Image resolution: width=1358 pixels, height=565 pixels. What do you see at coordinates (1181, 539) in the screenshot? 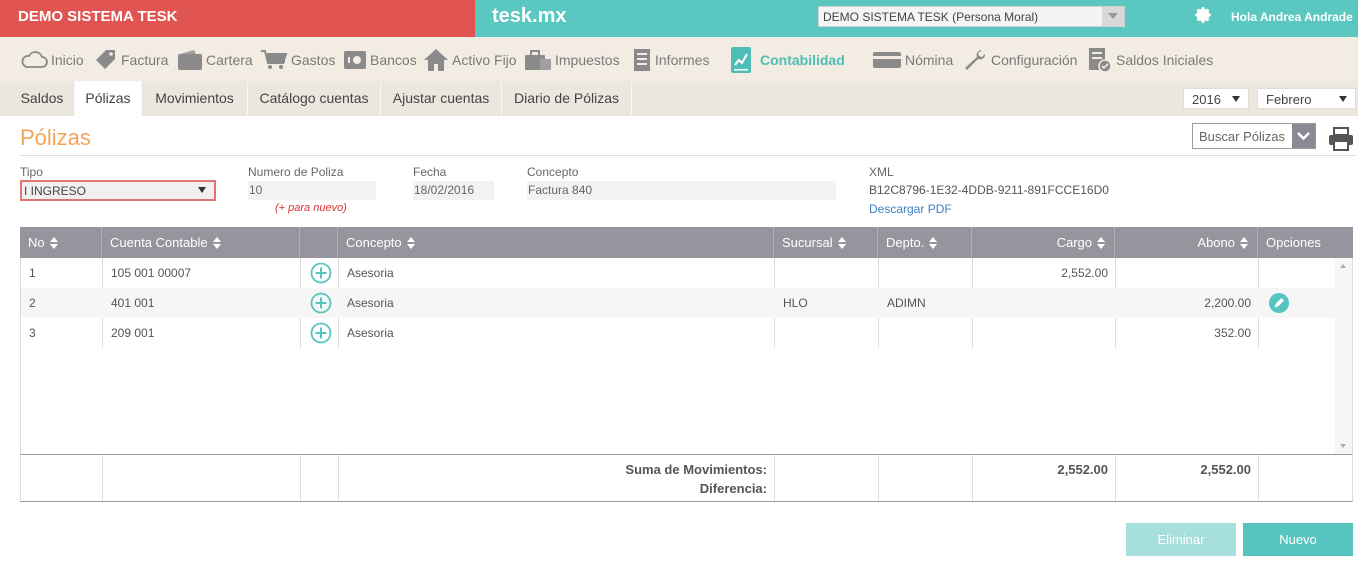
I see `delete-button: Eliminar` at bounding box center [1181, 539].